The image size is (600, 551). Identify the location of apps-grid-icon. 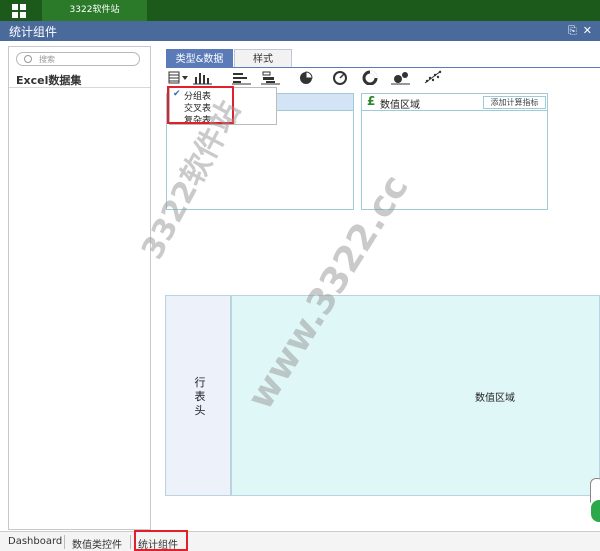
(19, 11).